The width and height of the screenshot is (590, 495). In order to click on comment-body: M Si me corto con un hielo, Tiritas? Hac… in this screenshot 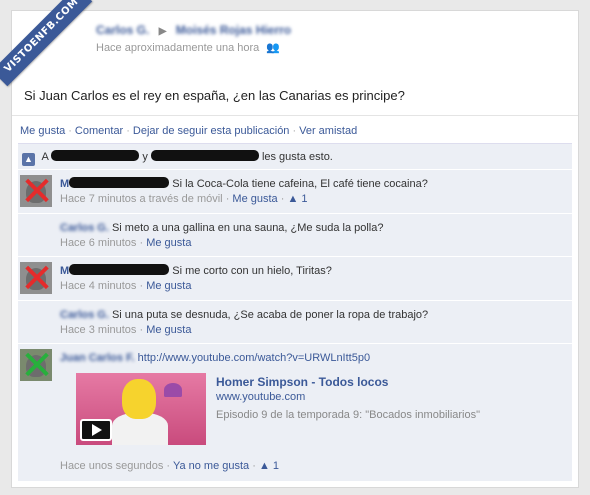, I will do `click(310, 278)`.